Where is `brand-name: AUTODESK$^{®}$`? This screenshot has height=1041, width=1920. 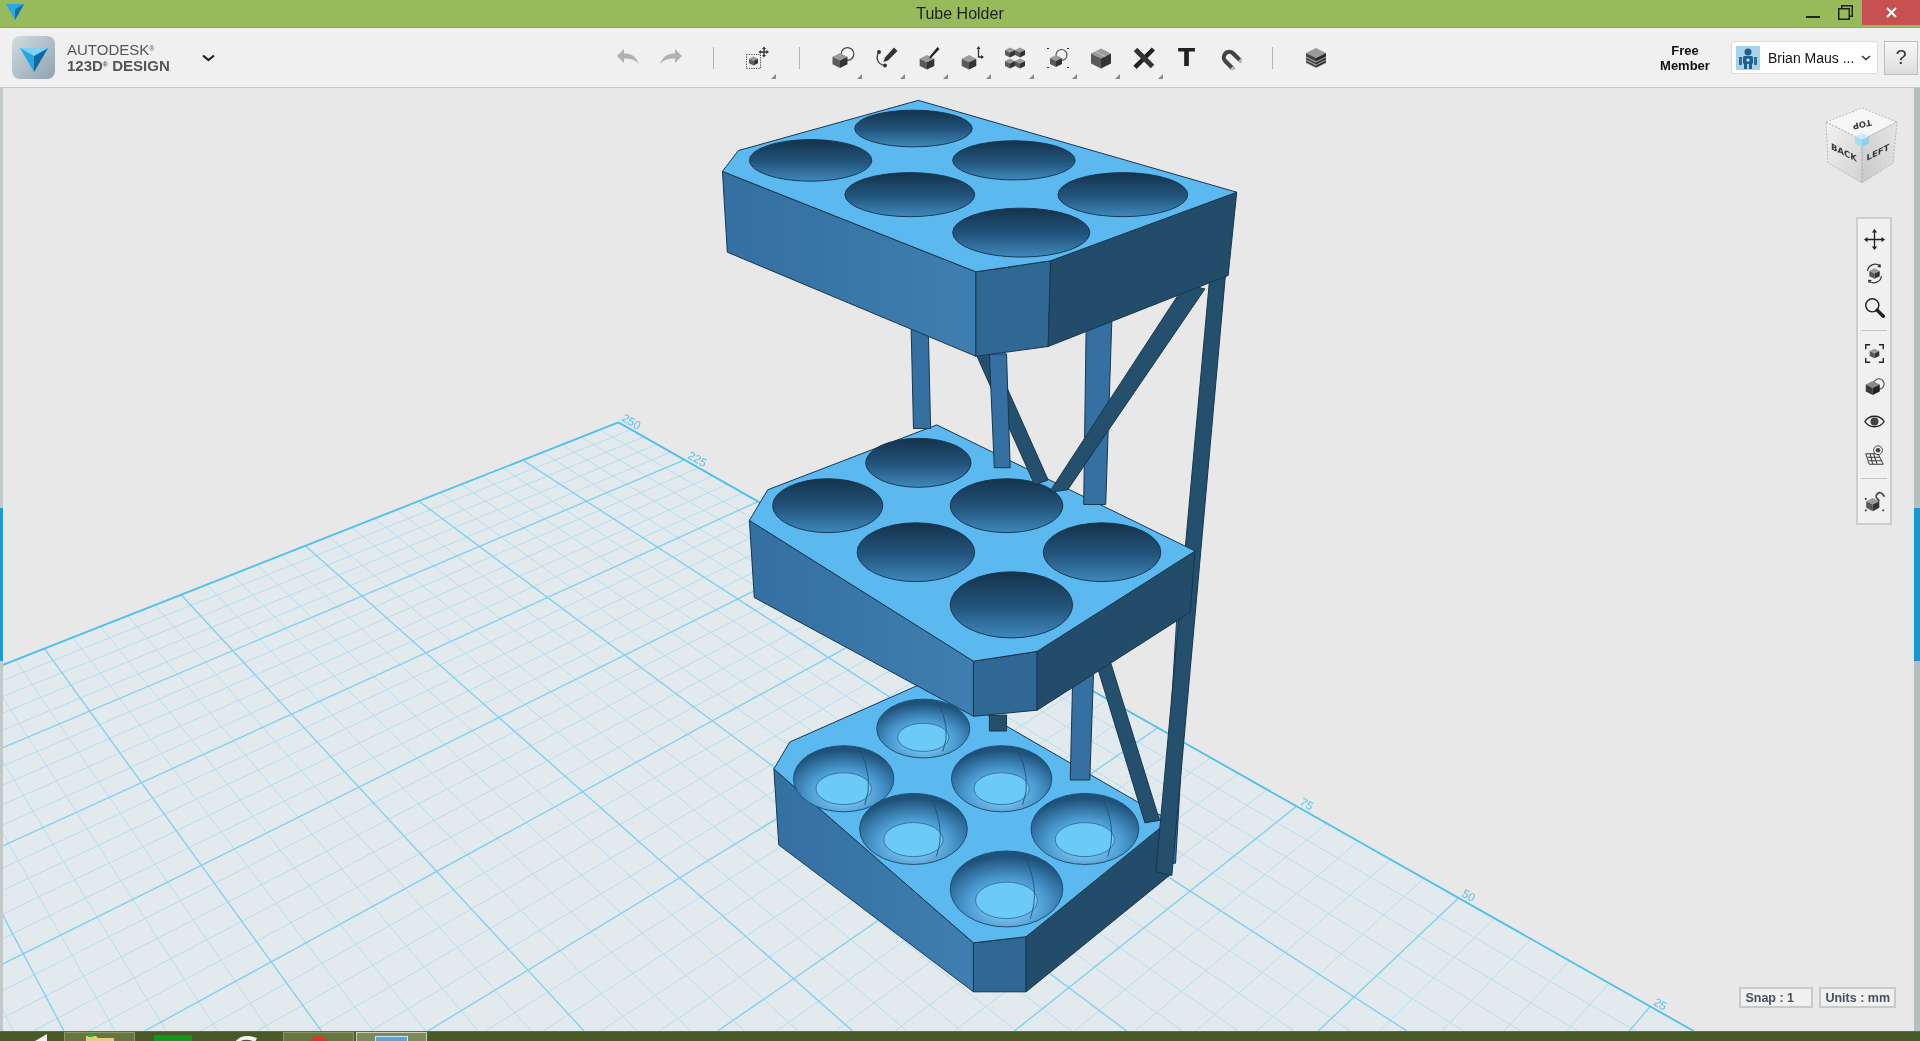
brand-name: AUTODESK$^{®}$ is located at coordinates (111, 49).